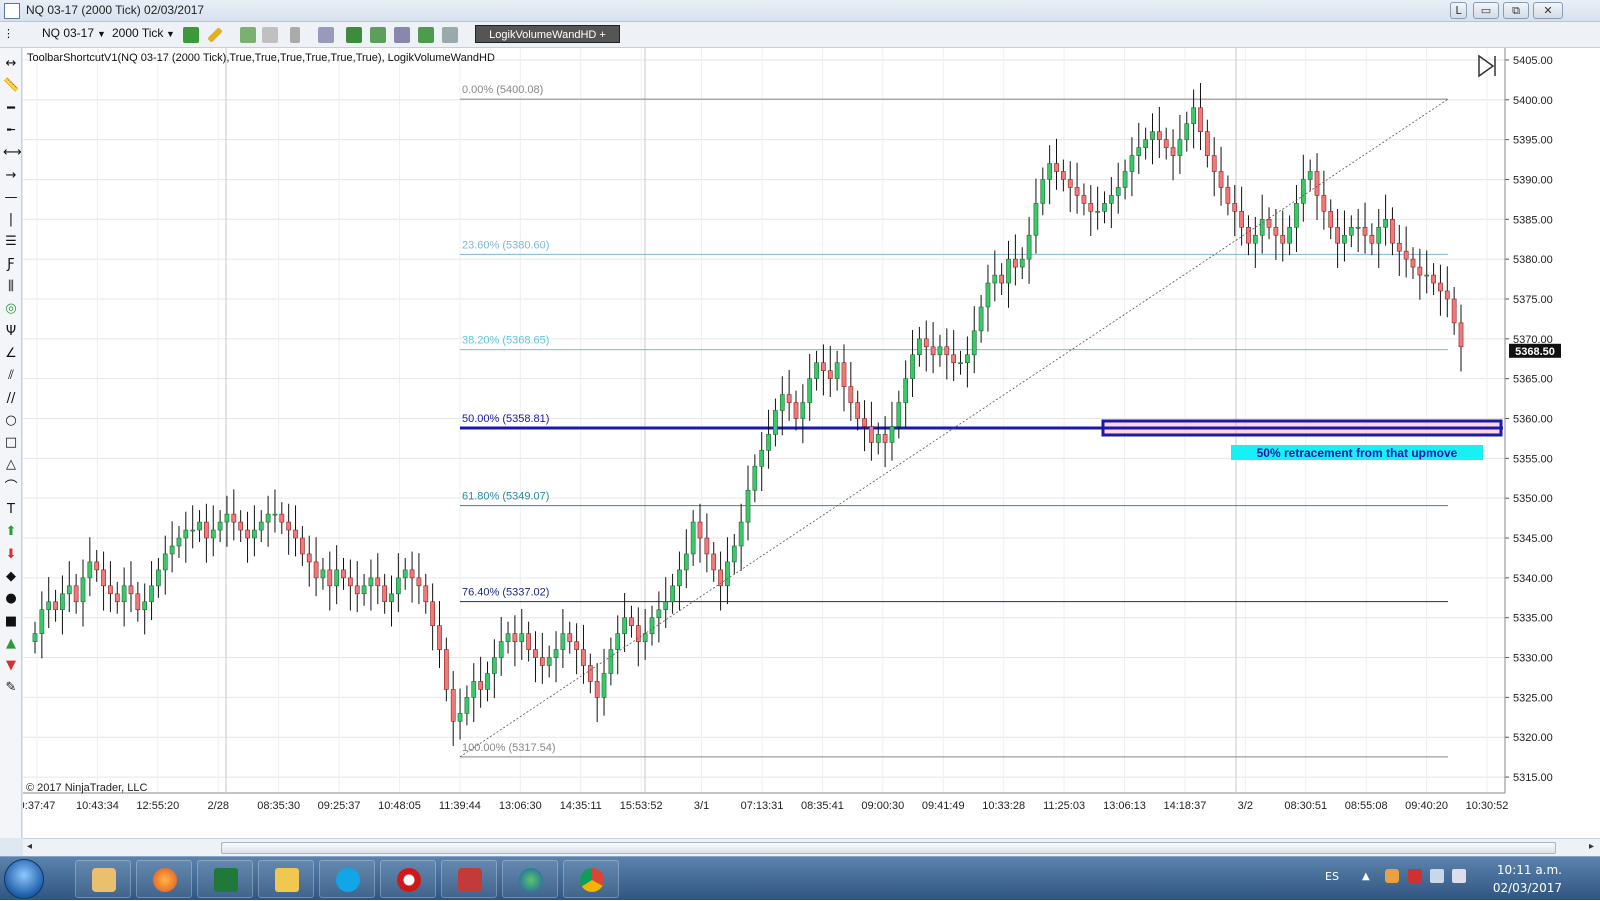 The image size is (1600, 901). I want to click on taskbar-app-skype, so click(347, 879).